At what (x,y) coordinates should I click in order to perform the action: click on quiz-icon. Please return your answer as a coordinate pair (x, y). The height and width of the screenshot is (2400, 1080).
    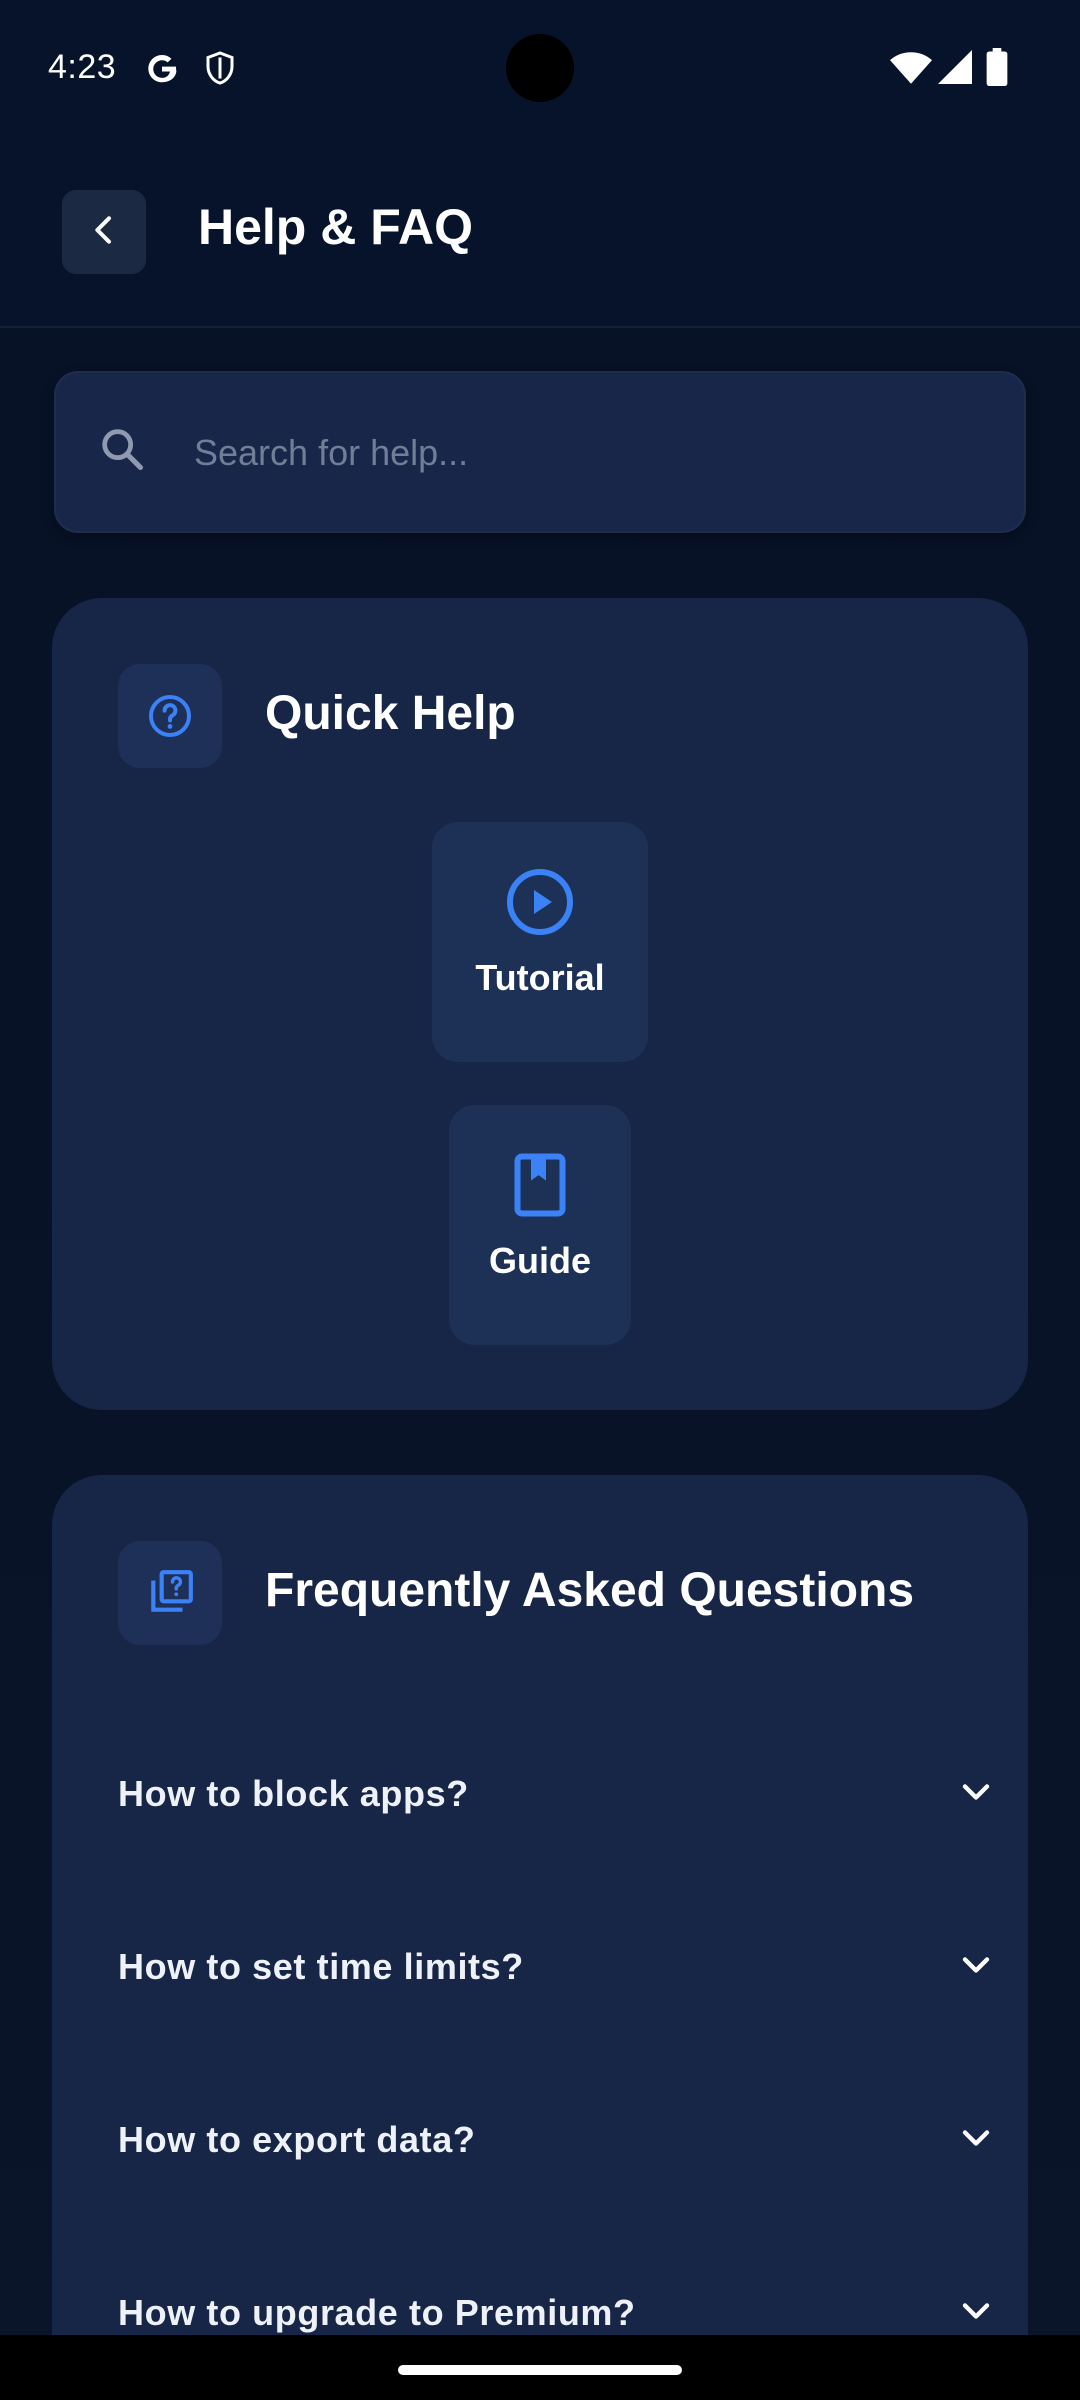
    Looking at the image, I should click on (170, 1593).